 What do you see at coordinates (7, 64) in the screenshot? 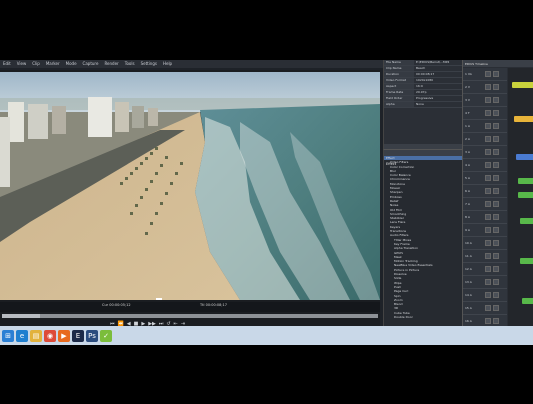
I see `menu-item-edit: Edit` at bounding box center [7, 64].